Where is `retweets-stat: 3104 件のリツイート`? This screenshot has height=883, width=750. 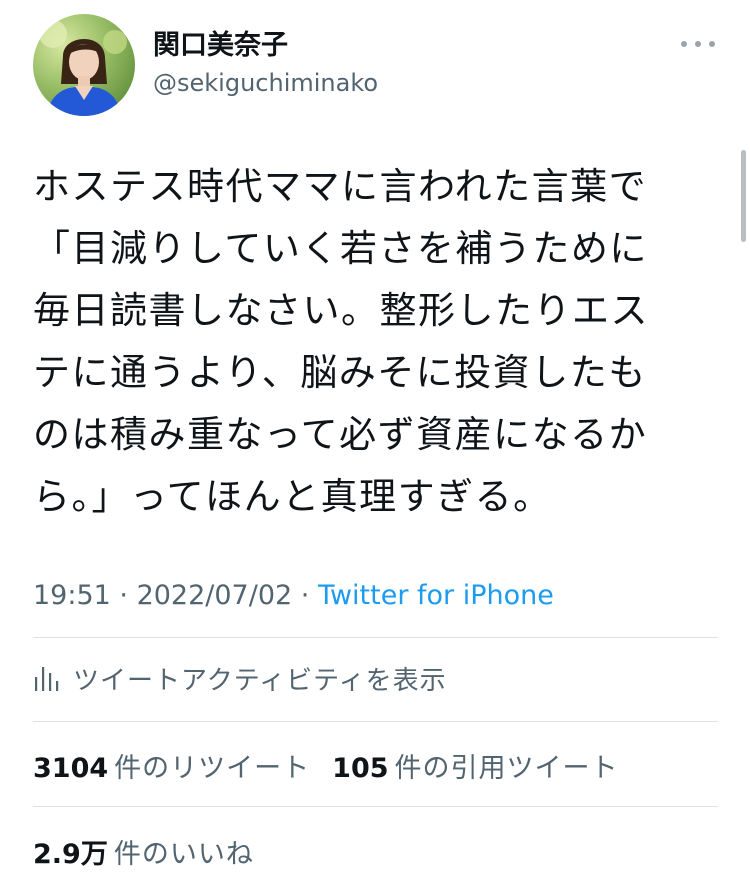
retweets-stat: 3104 件のリツイート is located at coordinates (171, 765).